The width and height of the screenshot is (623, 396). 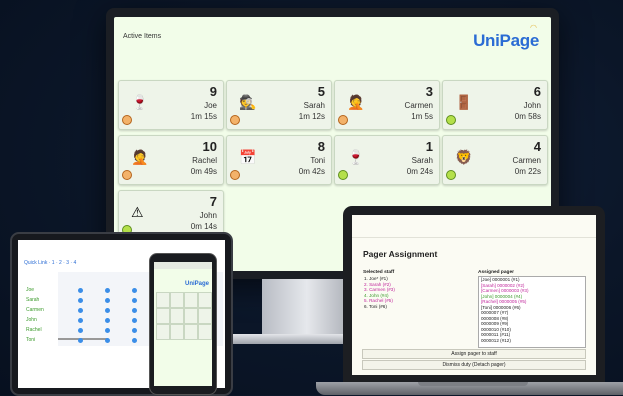 What do you see at coordinates (526, 160) in the screenshot?
I see `item-staff-name: Carmen` at bounding box center [526, 160].